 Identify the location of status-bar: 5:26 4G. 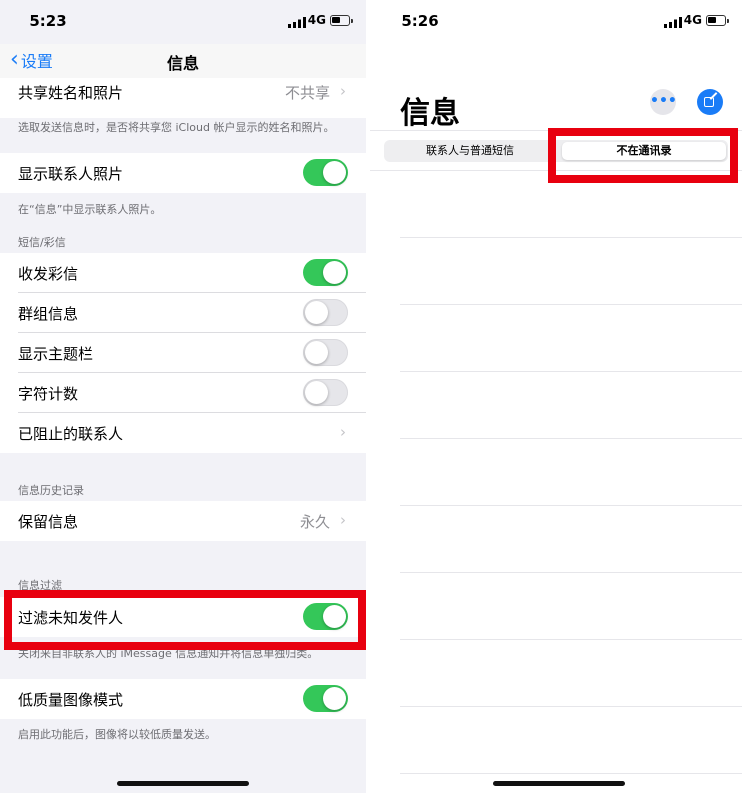
(556, 22).